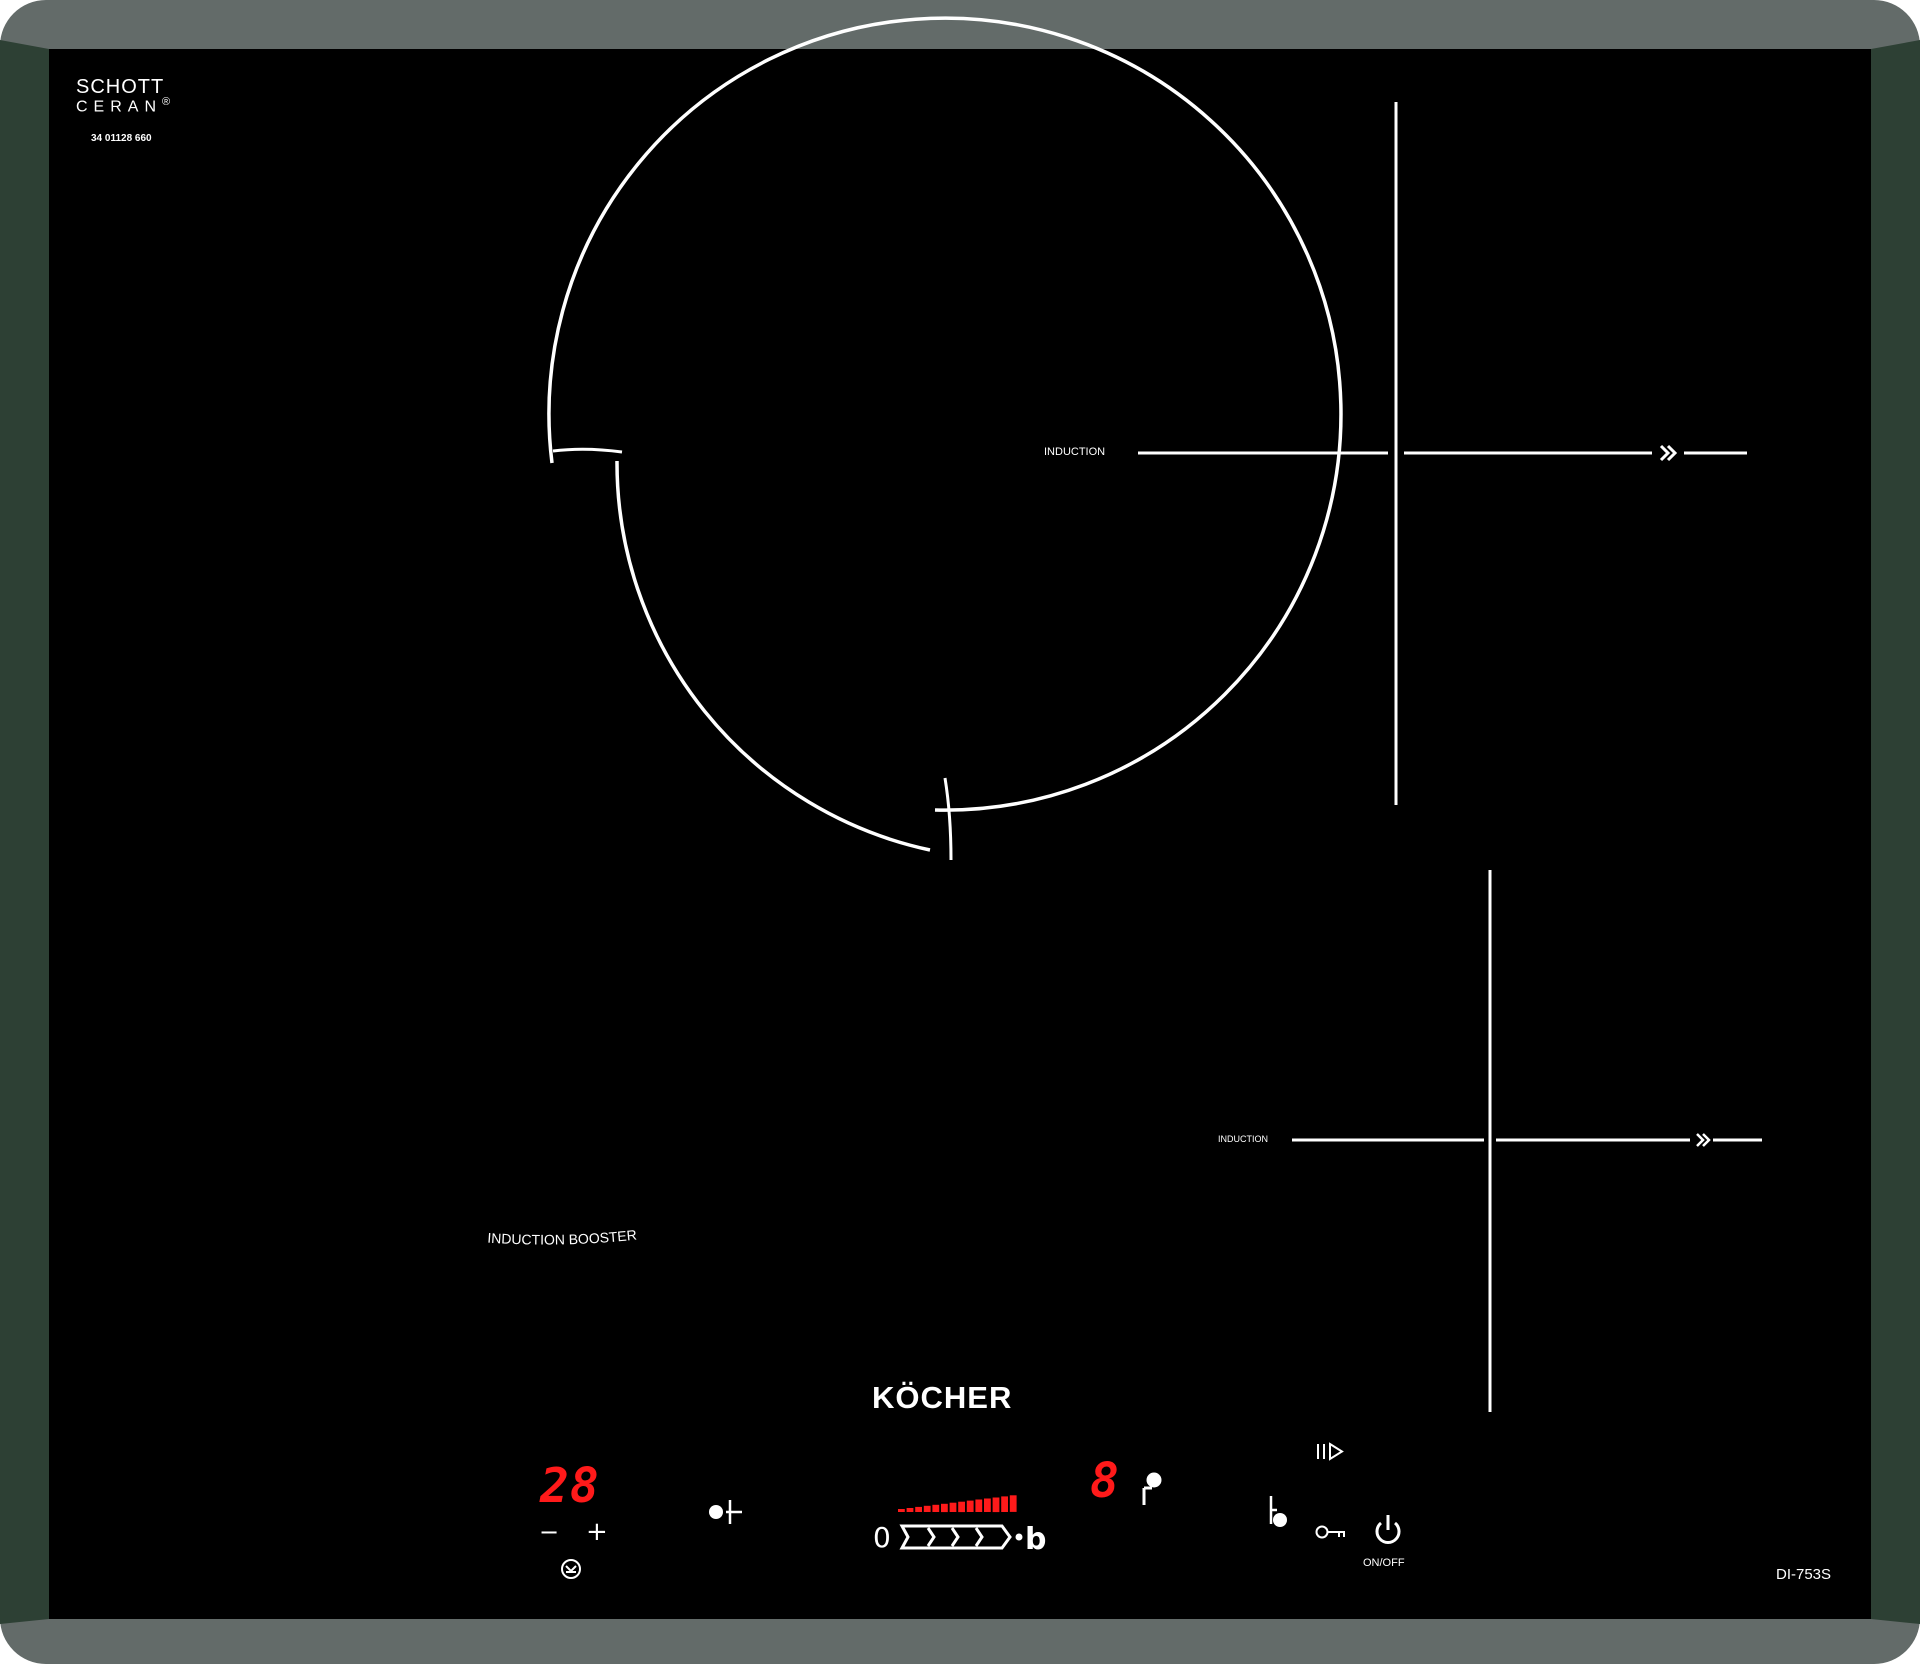 Image resolution: width=1920 pixels, height=1664 pixels. I want to click on right-bevel, so click(1895, 832).